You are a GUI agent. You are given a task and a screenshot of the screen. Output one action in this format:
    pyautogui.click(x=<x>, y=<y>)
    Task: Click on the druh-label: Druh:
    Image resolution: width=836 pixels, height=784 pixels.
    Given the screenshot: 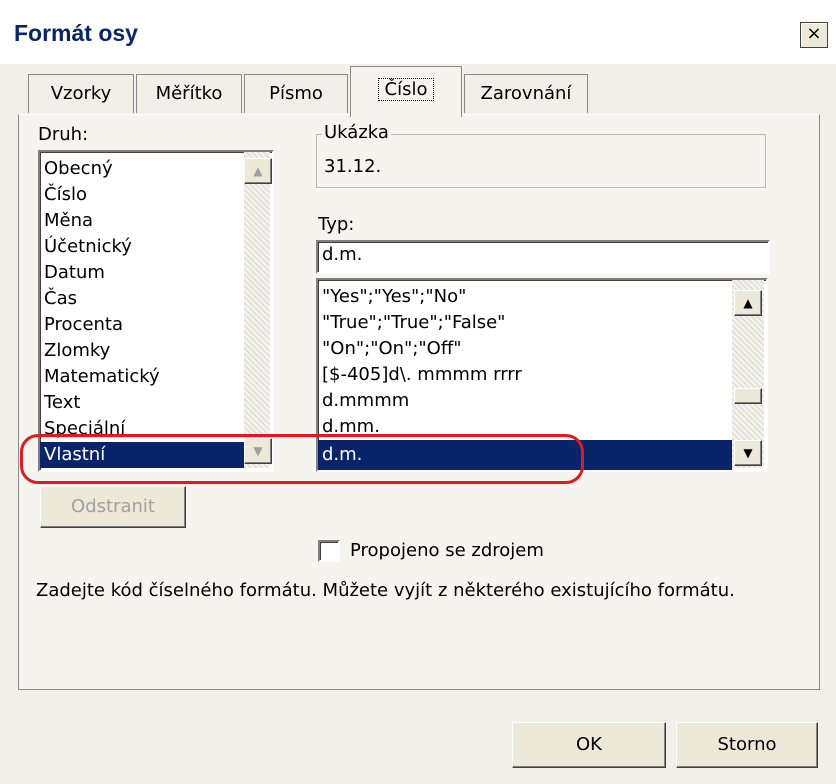 What is the action you would take?
    pyautogui.click(x=63, y=134)
    